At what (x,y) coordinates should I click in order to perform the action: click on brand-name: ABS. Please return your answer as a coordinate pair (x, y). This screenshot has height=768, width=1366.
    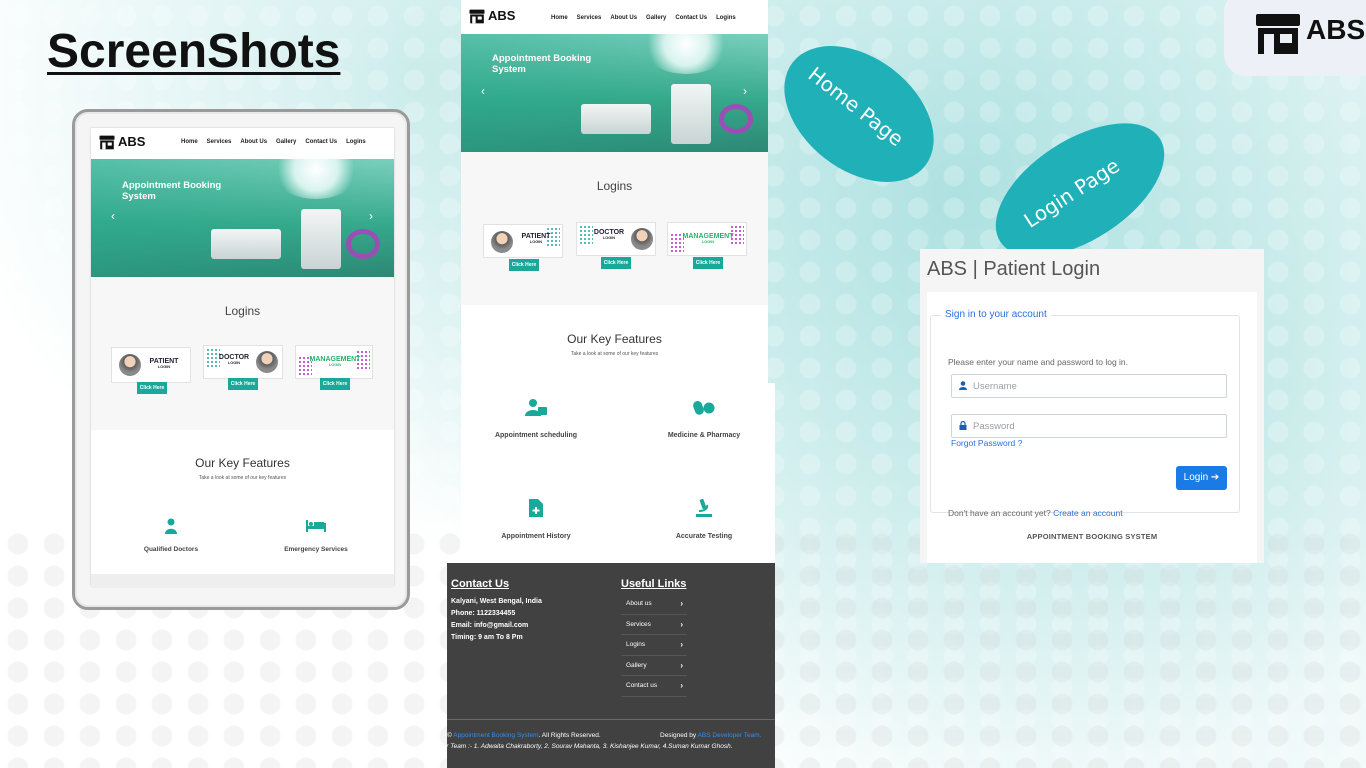
    Looking at the image, I should click on (1336, 29).